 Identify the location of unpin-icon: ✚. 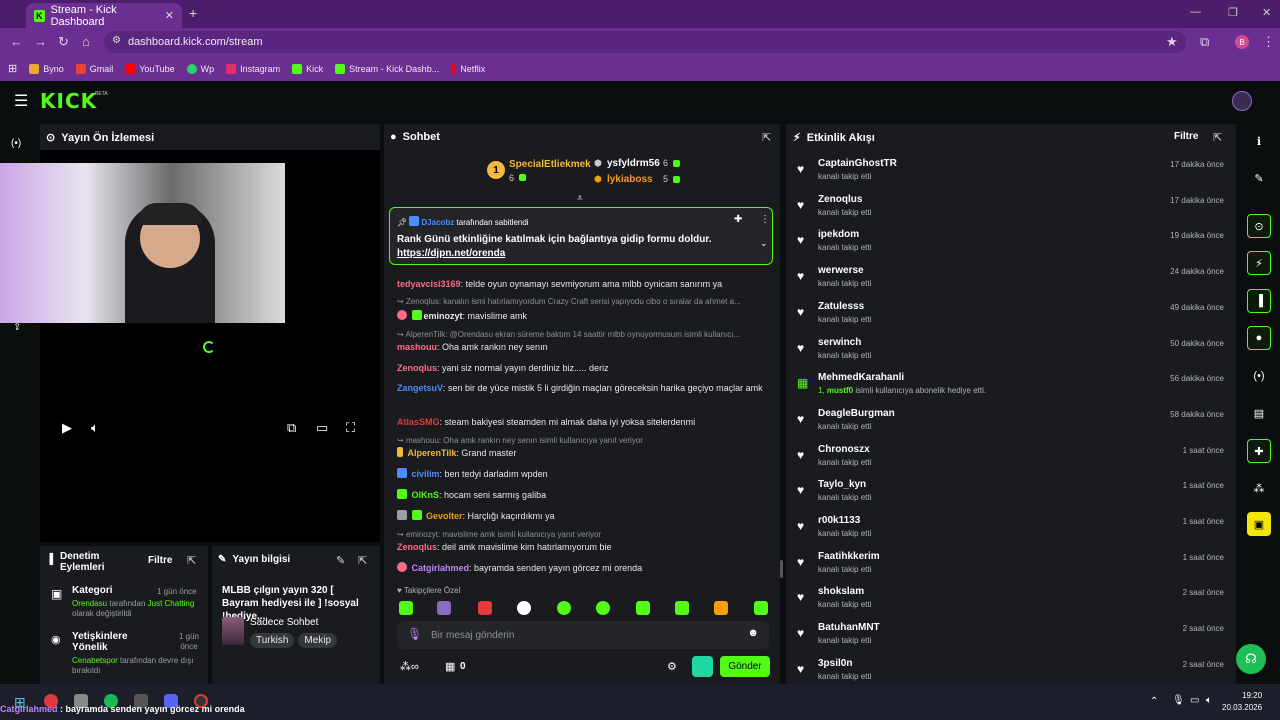
(738, 219).